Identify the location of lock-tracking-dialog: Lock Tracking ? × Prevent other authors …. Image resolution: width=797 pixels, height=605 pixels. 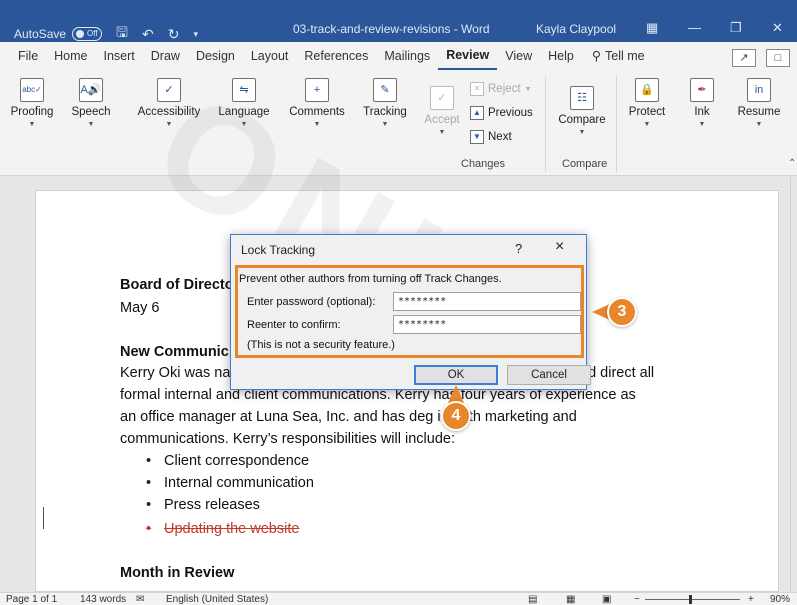
(410, 312).